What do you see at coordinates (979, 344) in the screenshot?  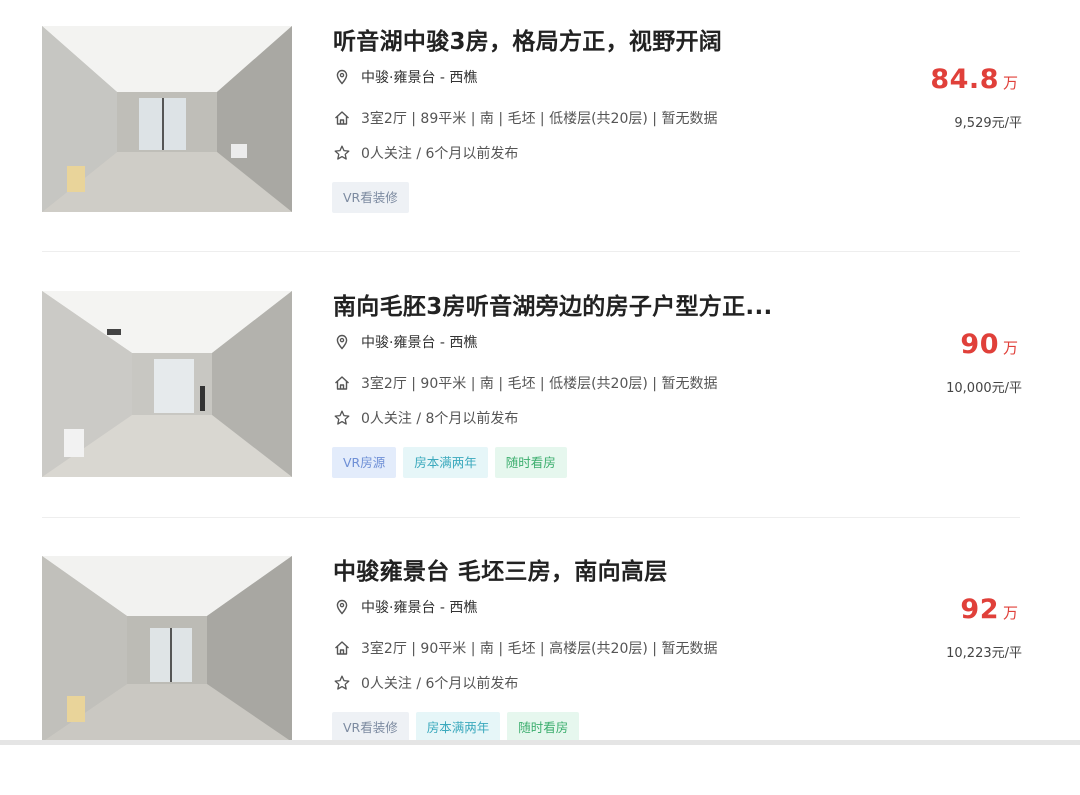 I see `price-value: 90` at bounding box center [979, 344].